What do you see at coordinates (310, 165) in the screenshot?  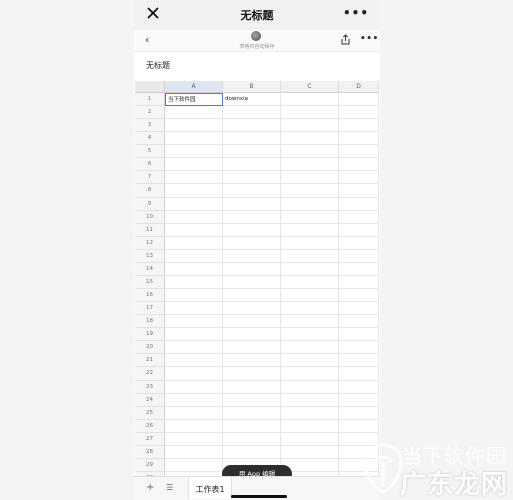 I see `cell-c6` at bounding box center [310, 165].